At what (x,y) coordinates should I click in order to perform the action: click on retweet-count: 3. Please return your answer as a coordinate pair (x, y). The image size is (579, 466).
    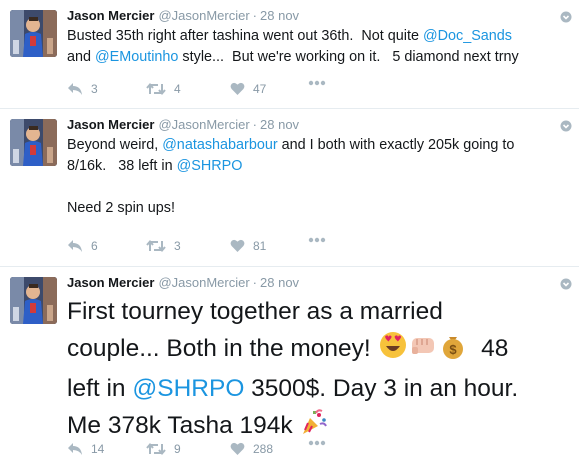
    Looking at the image, I should click on (177, 246).